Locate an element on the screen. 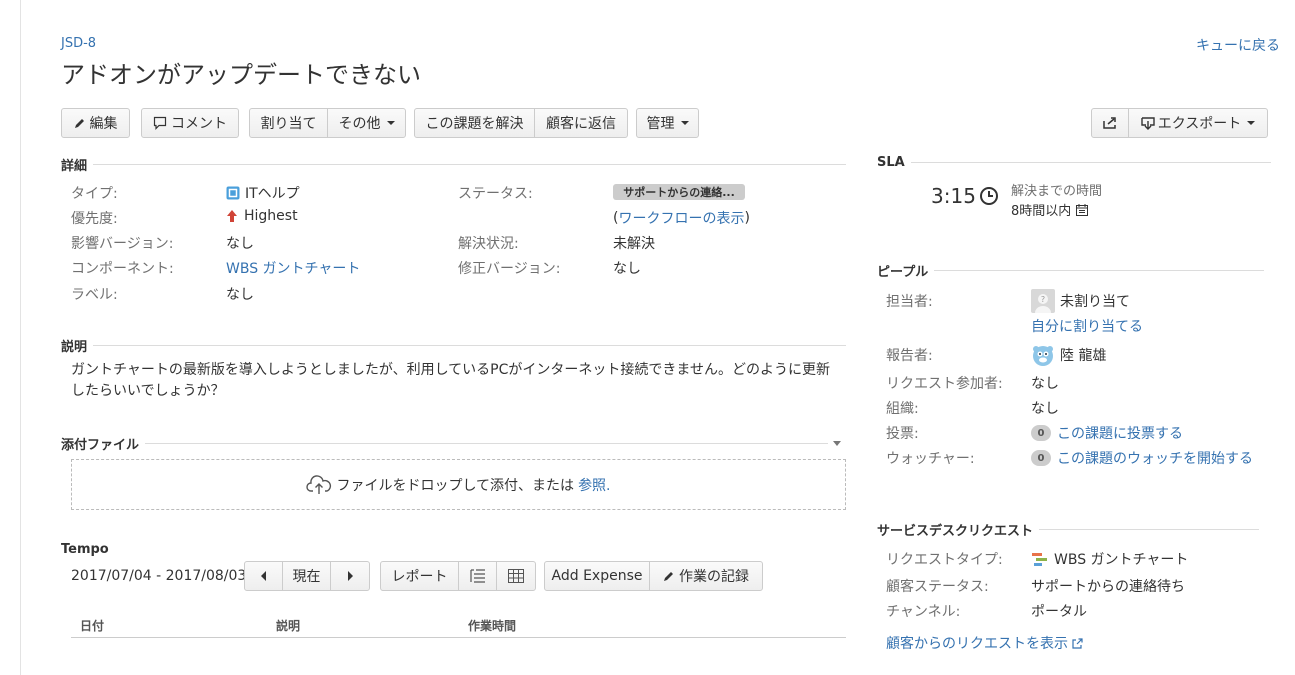 This screenshot has width=1295, height=675. next-period-button is located at coordinates (350, 576).